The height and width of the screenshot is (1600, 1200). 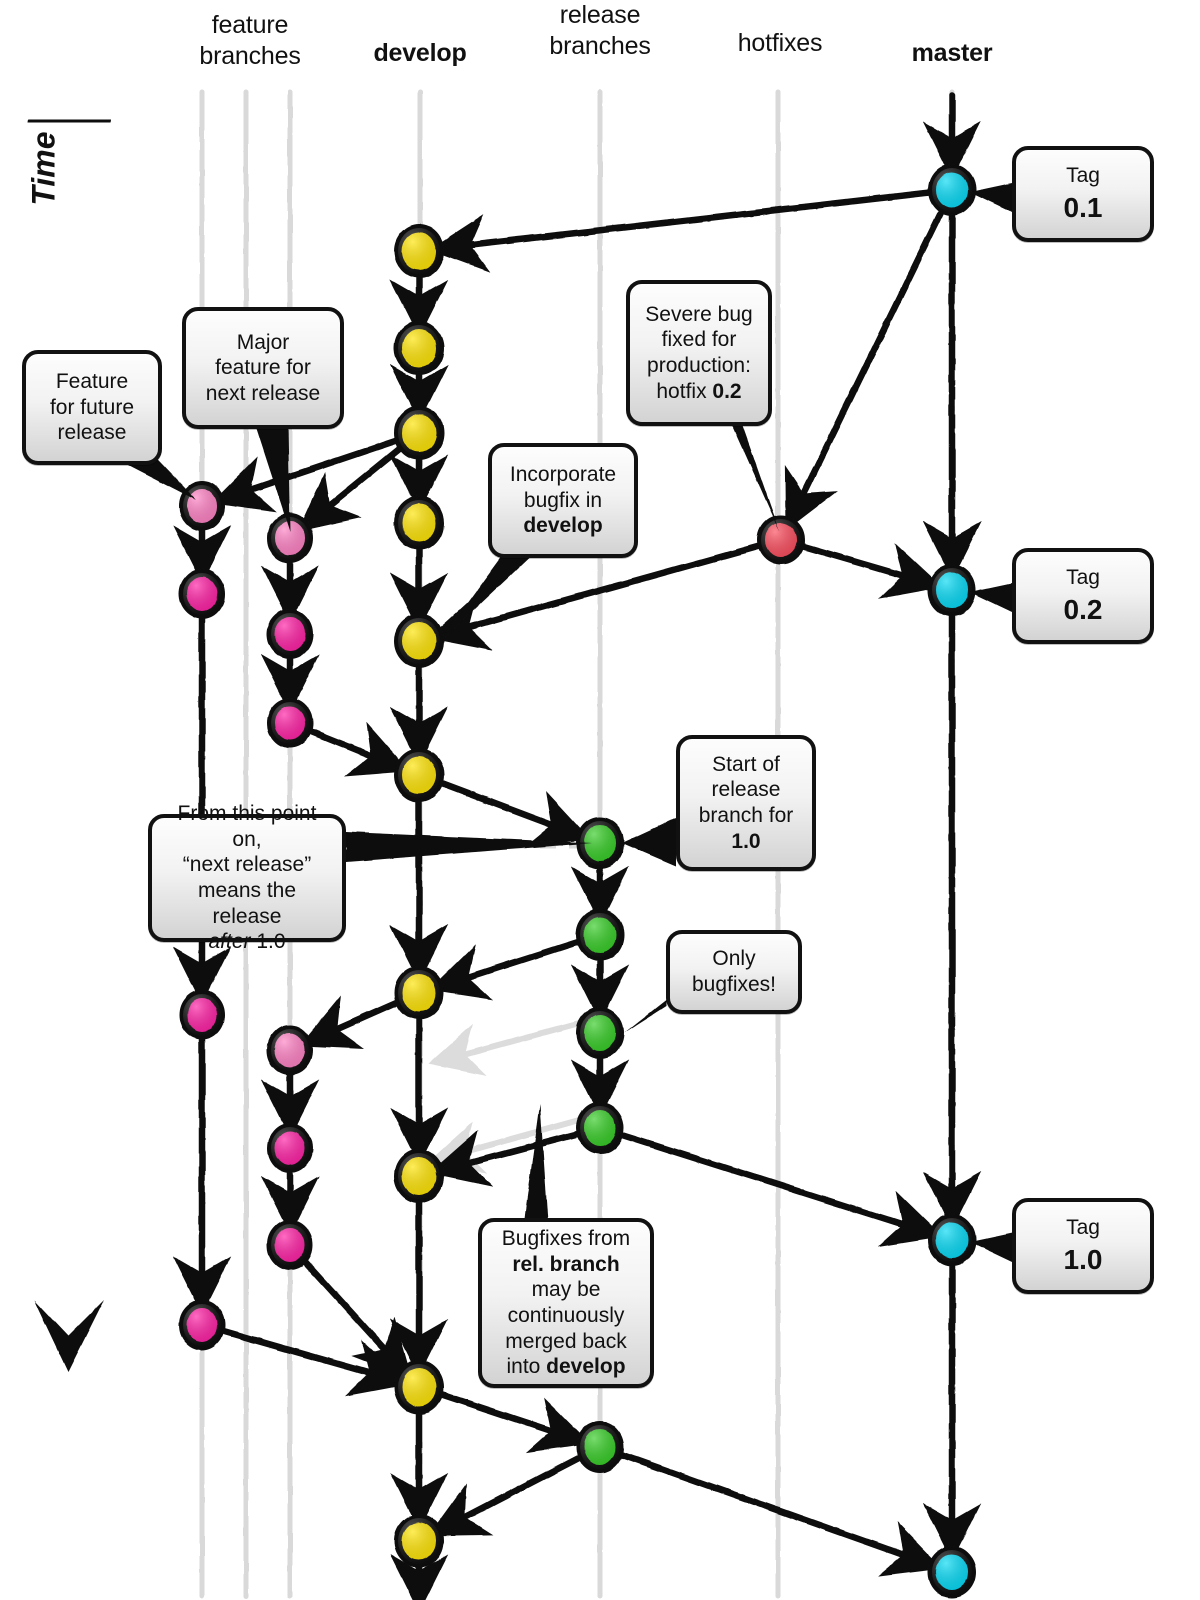 What do you see at coordinates (419, 348) in the screenshot?
I see `commit-node-d2` at bounding box center [419, 348].